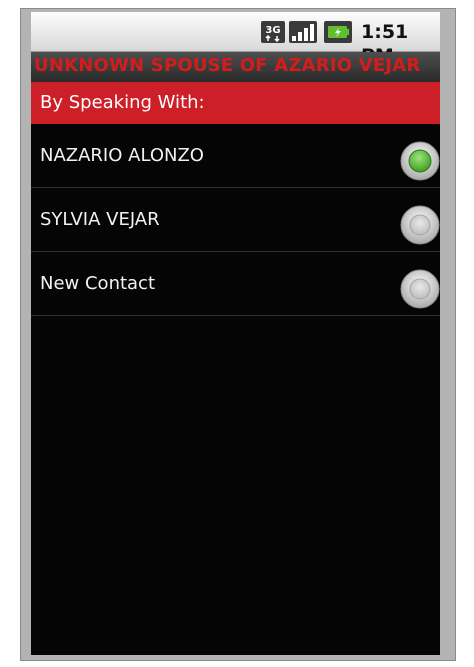  I want to click on option-row-sylvia-vejar: SYLVIA VEJAR, so click(235, 220).